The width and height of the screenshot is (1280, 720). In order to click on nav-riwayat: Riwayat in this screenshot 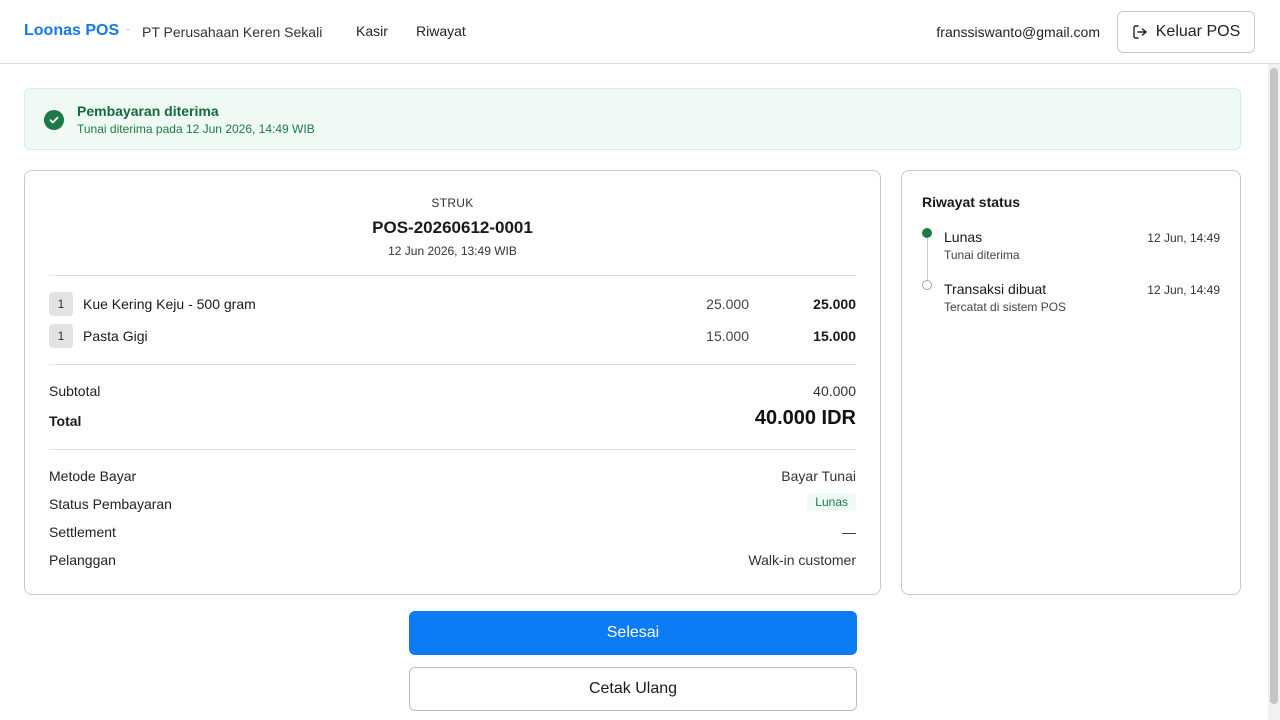, I will do `click(441, 31)`.